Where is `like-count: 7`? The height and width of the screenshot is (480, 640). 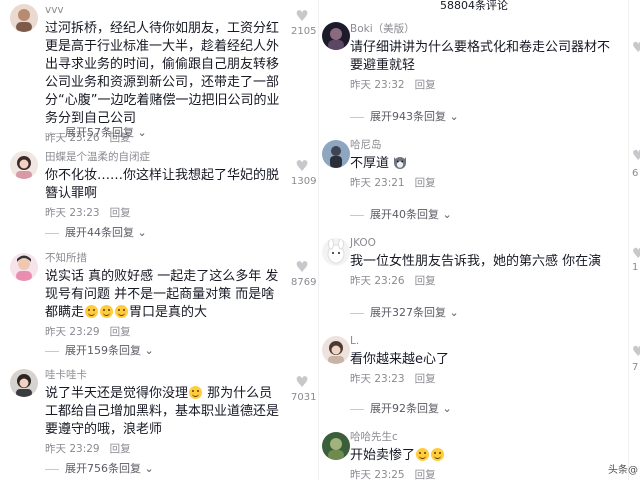 like-count: 7 is located at coordinates (635, 367).